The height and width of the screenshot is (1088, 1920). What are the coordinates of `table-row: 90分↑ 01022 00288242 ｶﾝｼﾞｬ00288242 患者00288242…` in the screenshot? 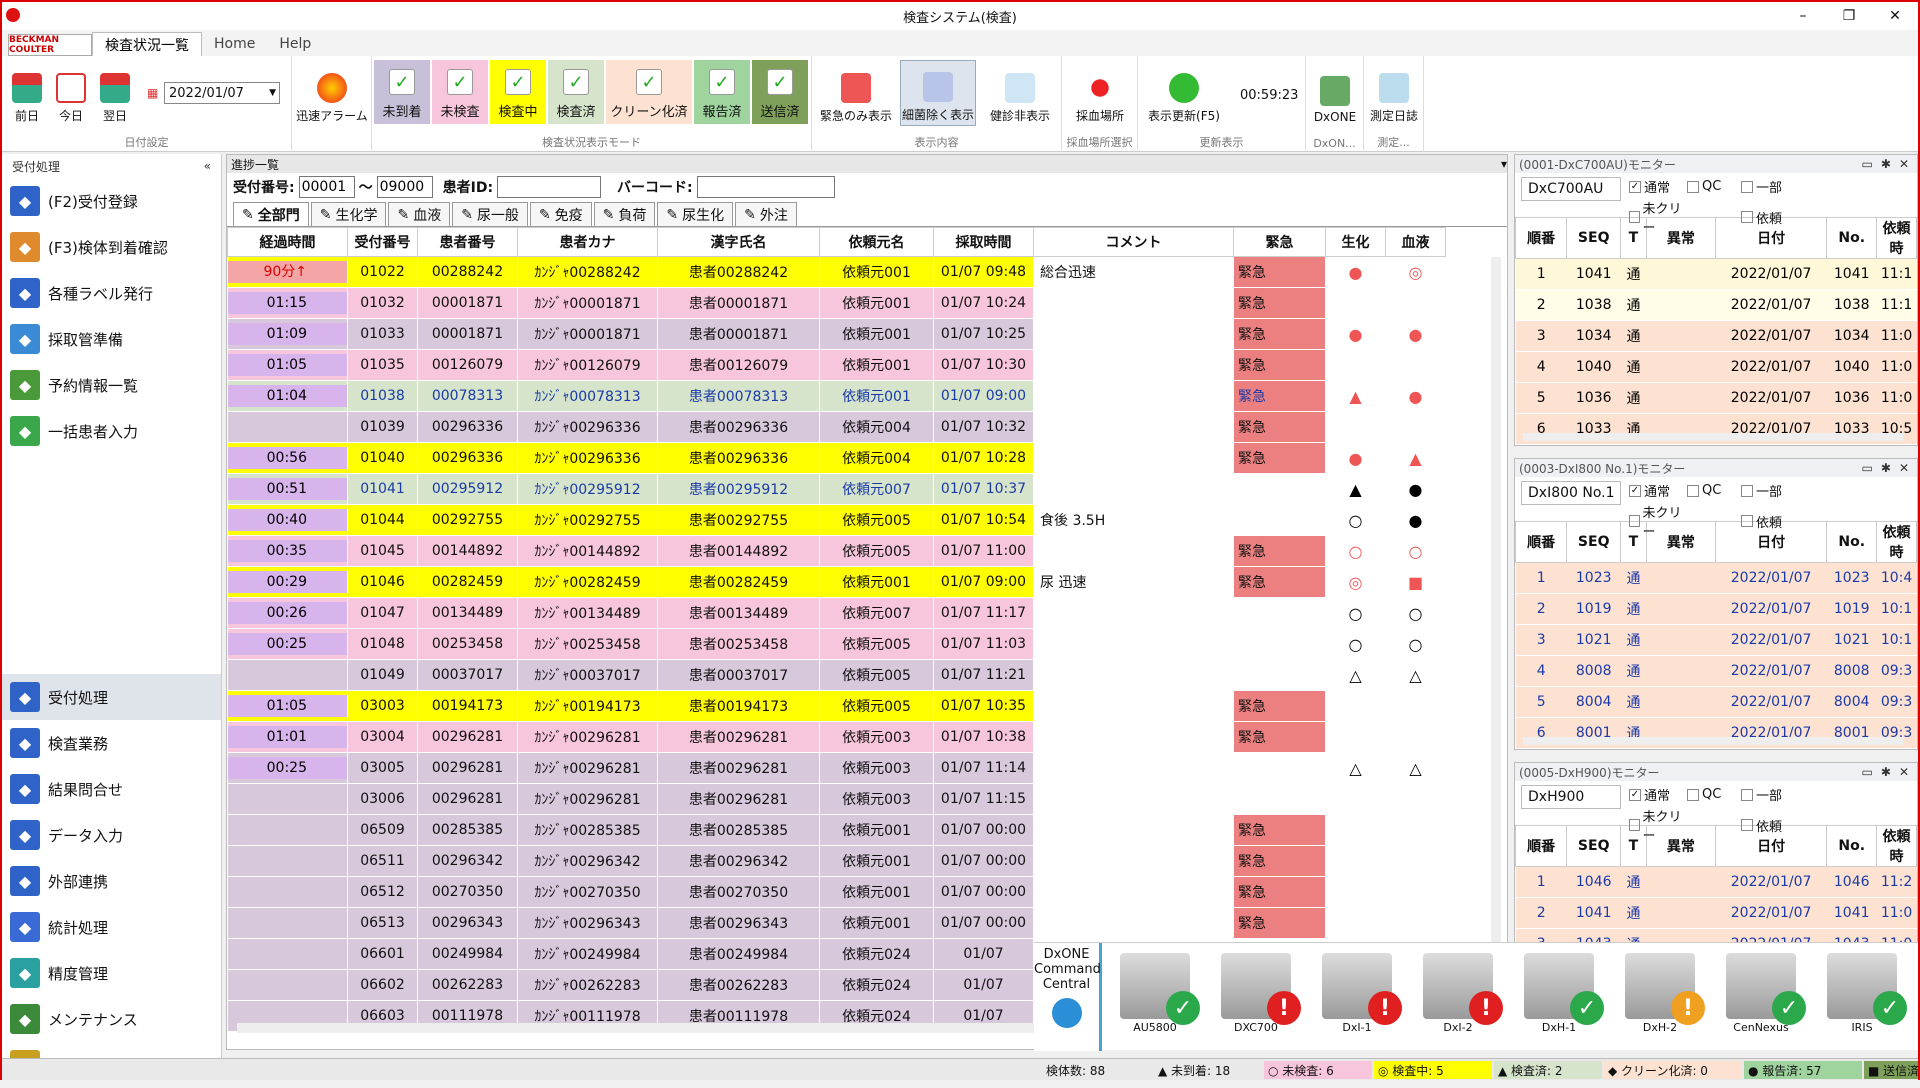 It's located at (836, 272).